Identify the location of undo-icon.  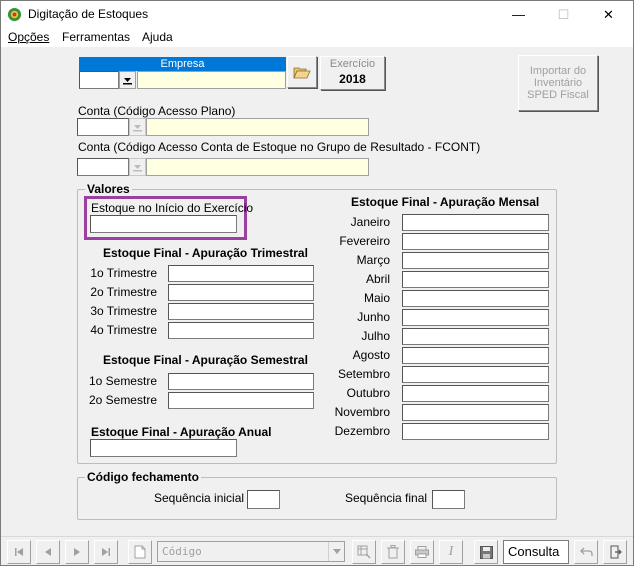
(586, 551).